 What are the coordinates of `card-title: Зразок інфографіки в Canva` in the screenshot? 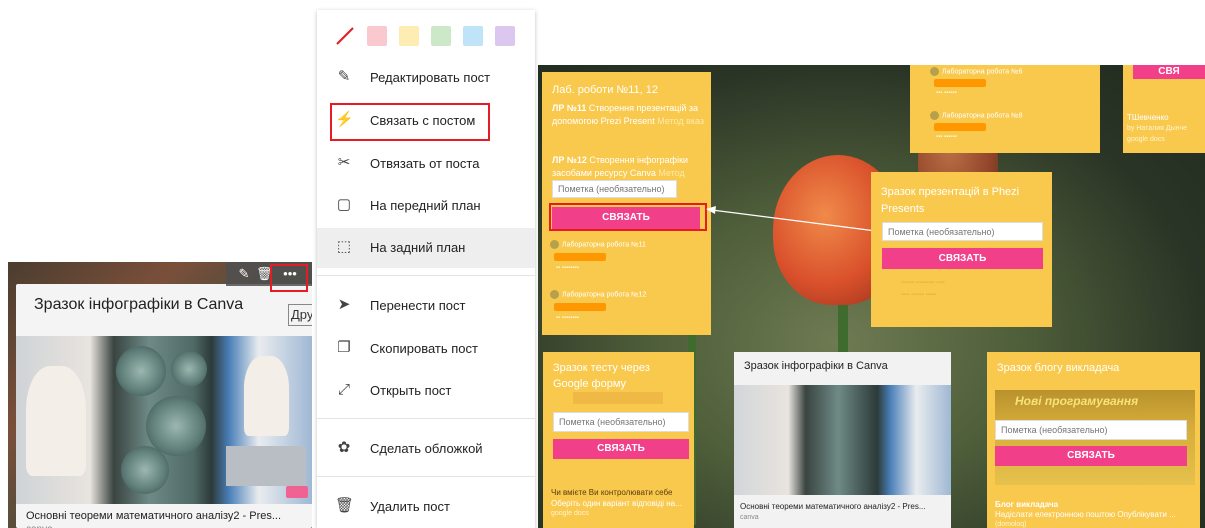 It's located at (816, 366).